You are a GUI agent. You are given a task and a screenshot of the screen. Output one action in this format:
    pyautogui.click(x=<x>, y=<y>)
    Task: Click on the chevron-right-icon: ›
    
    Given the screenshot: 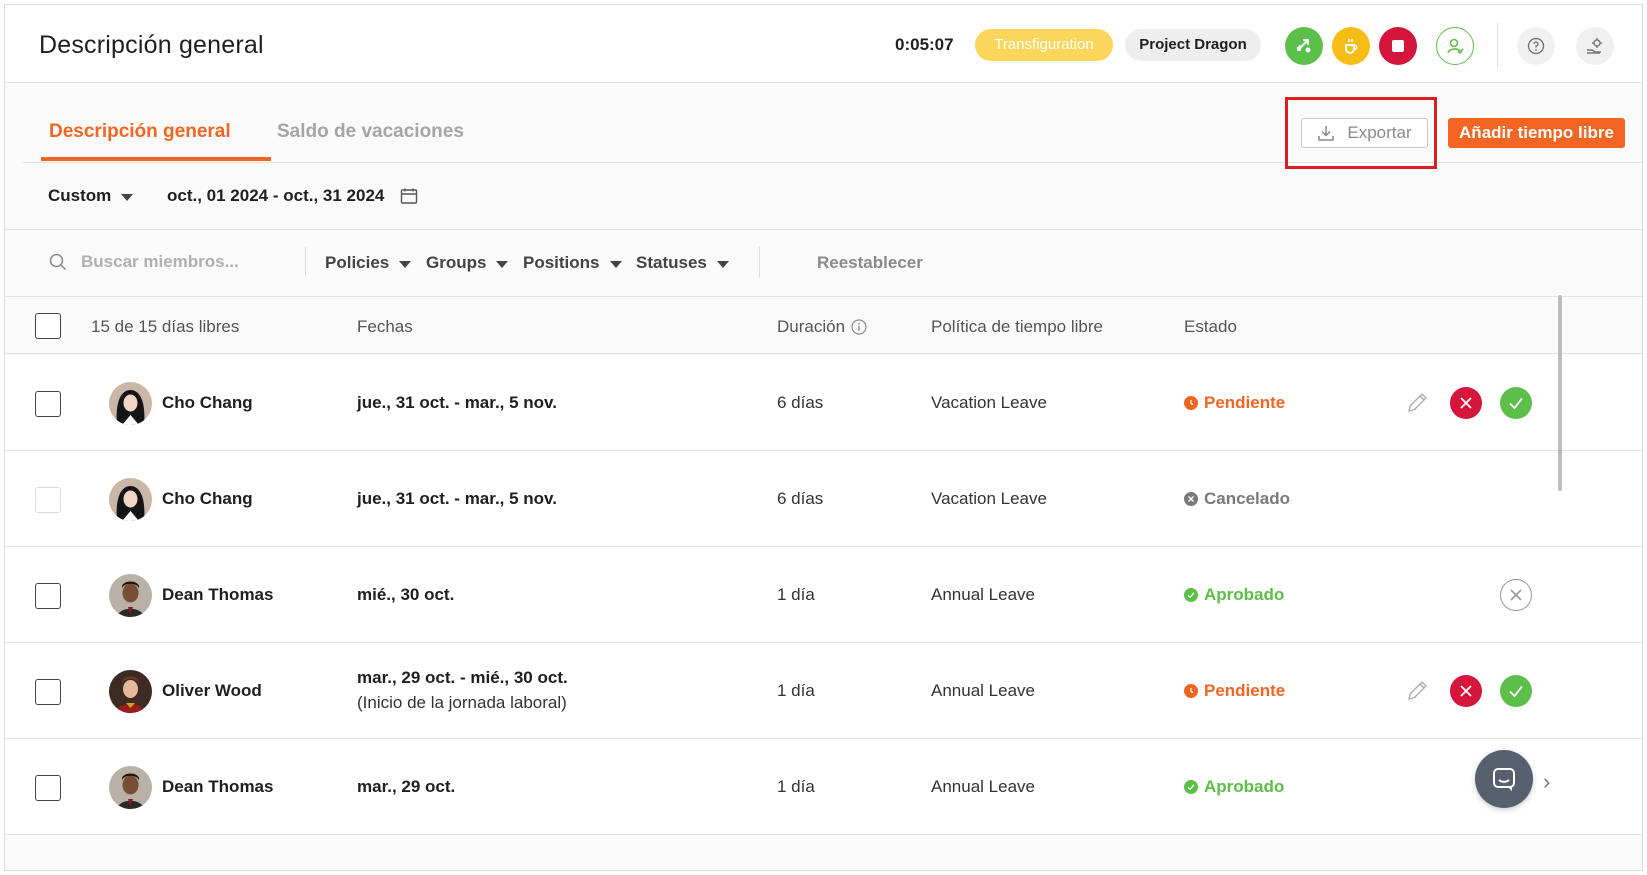 What is the action you would take?
    pyautogui.click(x=1546, y=782)
    